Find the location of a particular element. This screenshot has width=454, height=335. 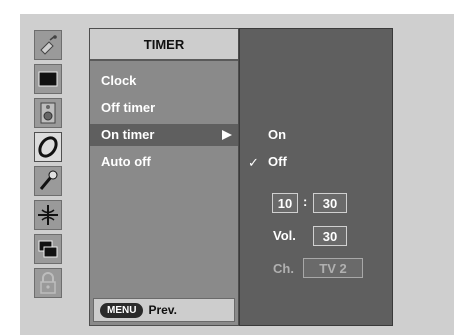

channel-field: TV 2 is located at coordinates (333, 268).